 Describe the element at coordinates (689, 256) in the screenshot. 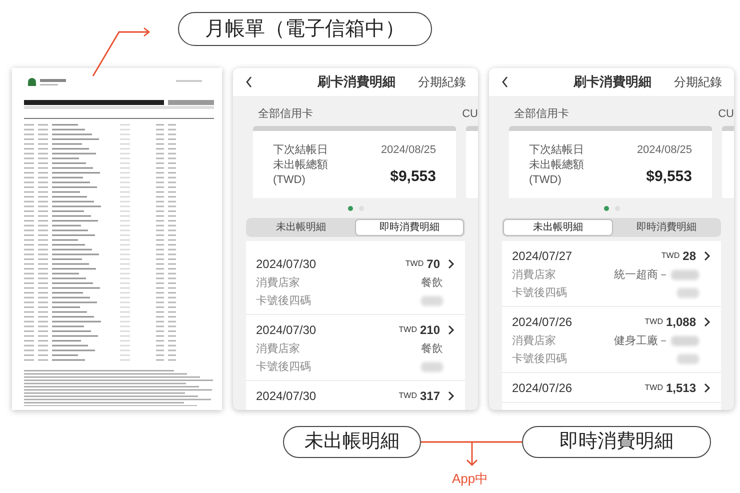

I see `transaction-amount: 28` at that location.